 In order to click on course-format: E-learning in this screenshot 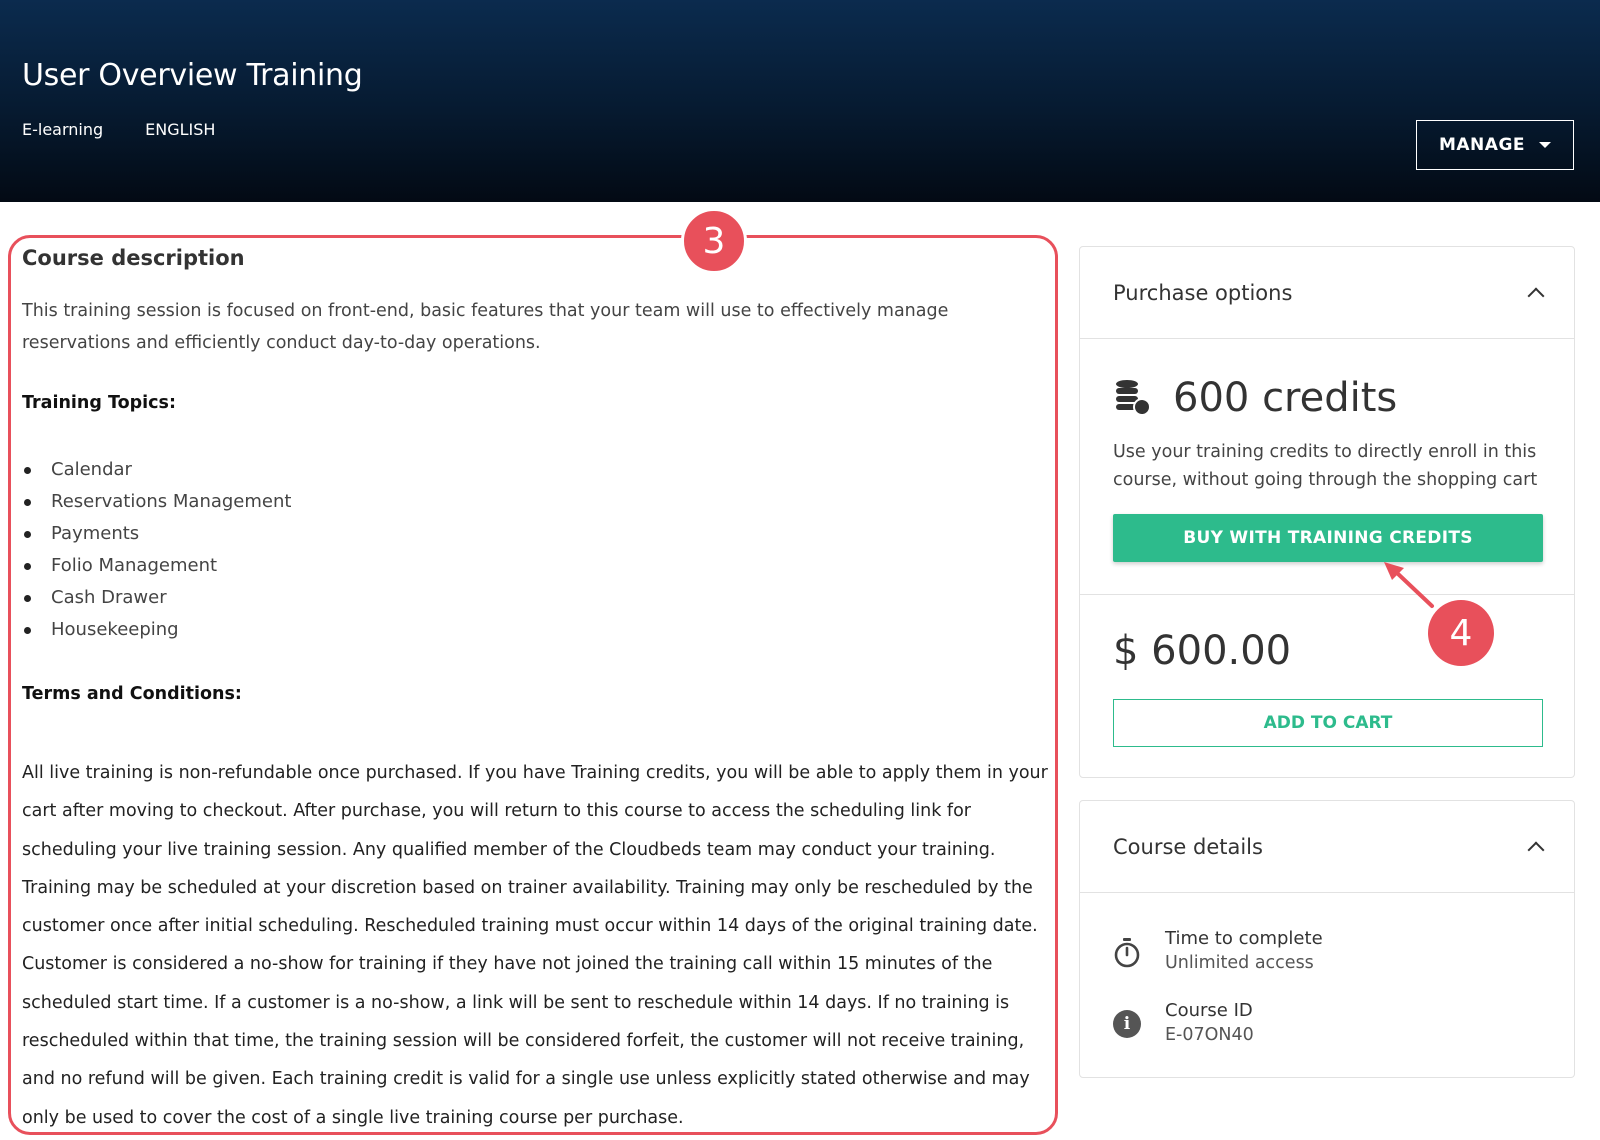, I will do `click(63, 129)`.